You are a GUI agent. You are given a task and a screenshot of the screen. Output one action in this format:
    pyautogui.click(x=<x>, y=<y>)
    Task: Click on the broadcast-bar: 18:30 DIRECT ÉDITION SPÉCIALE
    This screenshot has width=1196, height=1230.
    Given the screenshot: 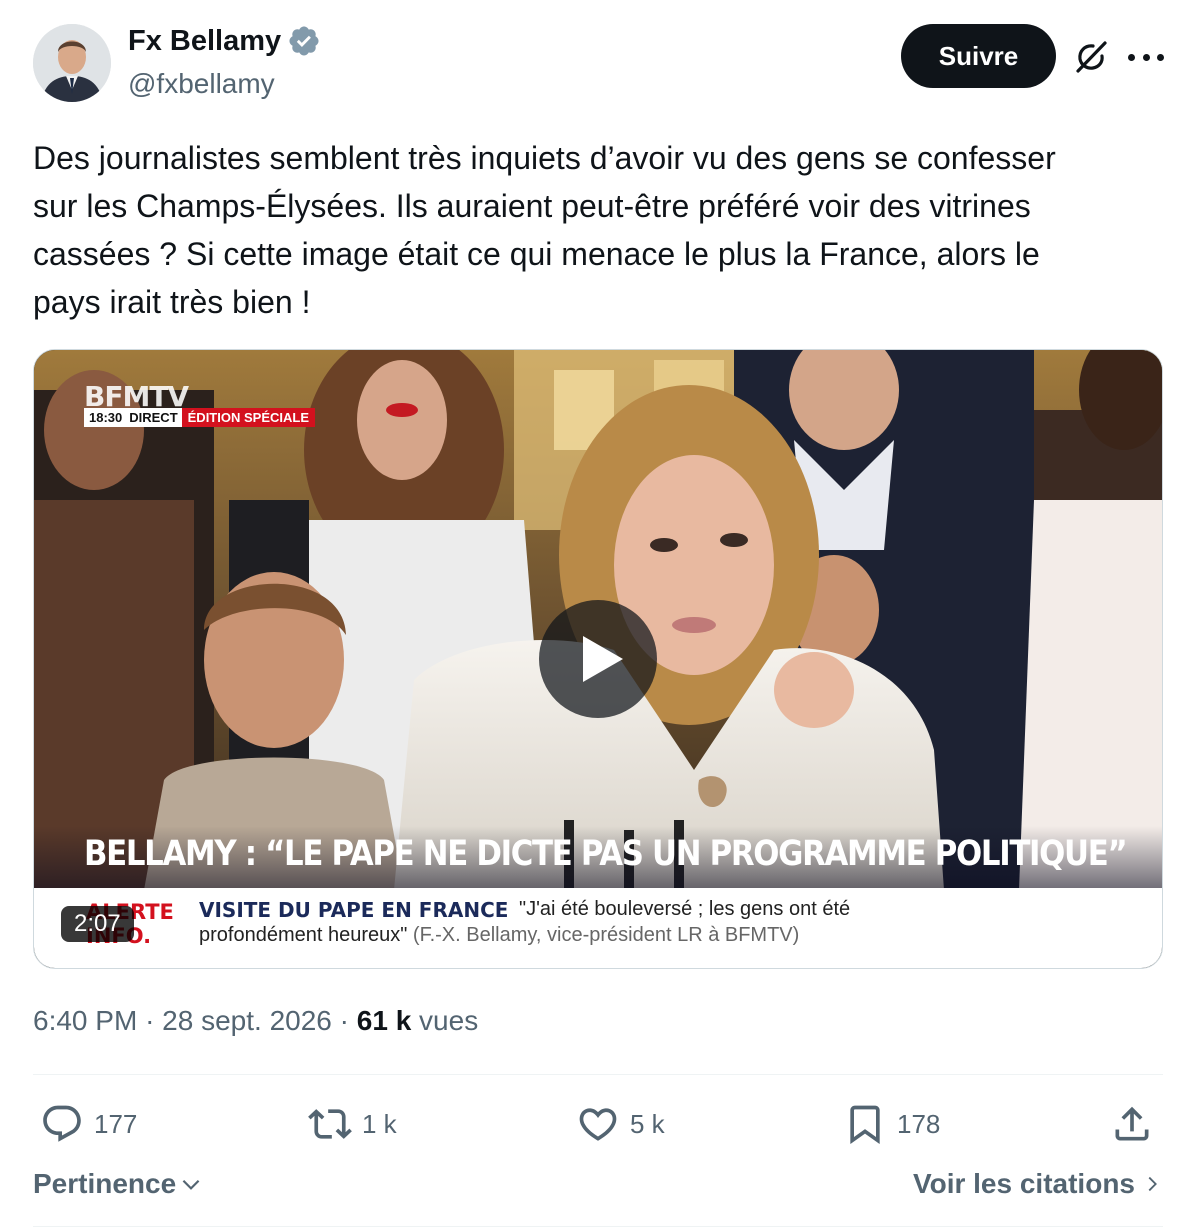 What is the action you would take?
    pyautogui.click(x=199, y=417)
    